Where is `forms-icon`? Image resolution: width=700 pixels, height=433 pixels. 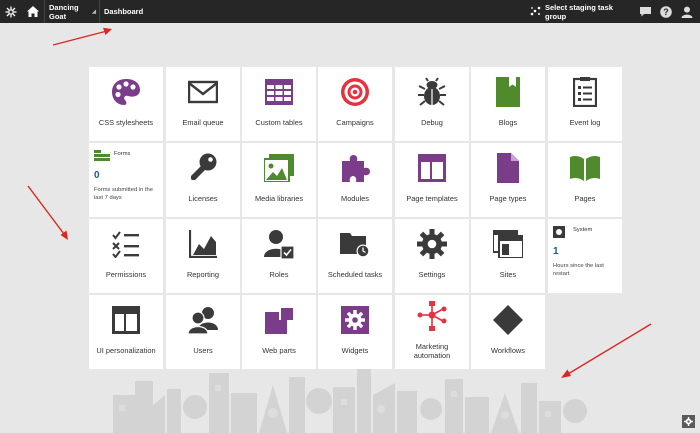 forms-icon is located at coordinates (102, 155).